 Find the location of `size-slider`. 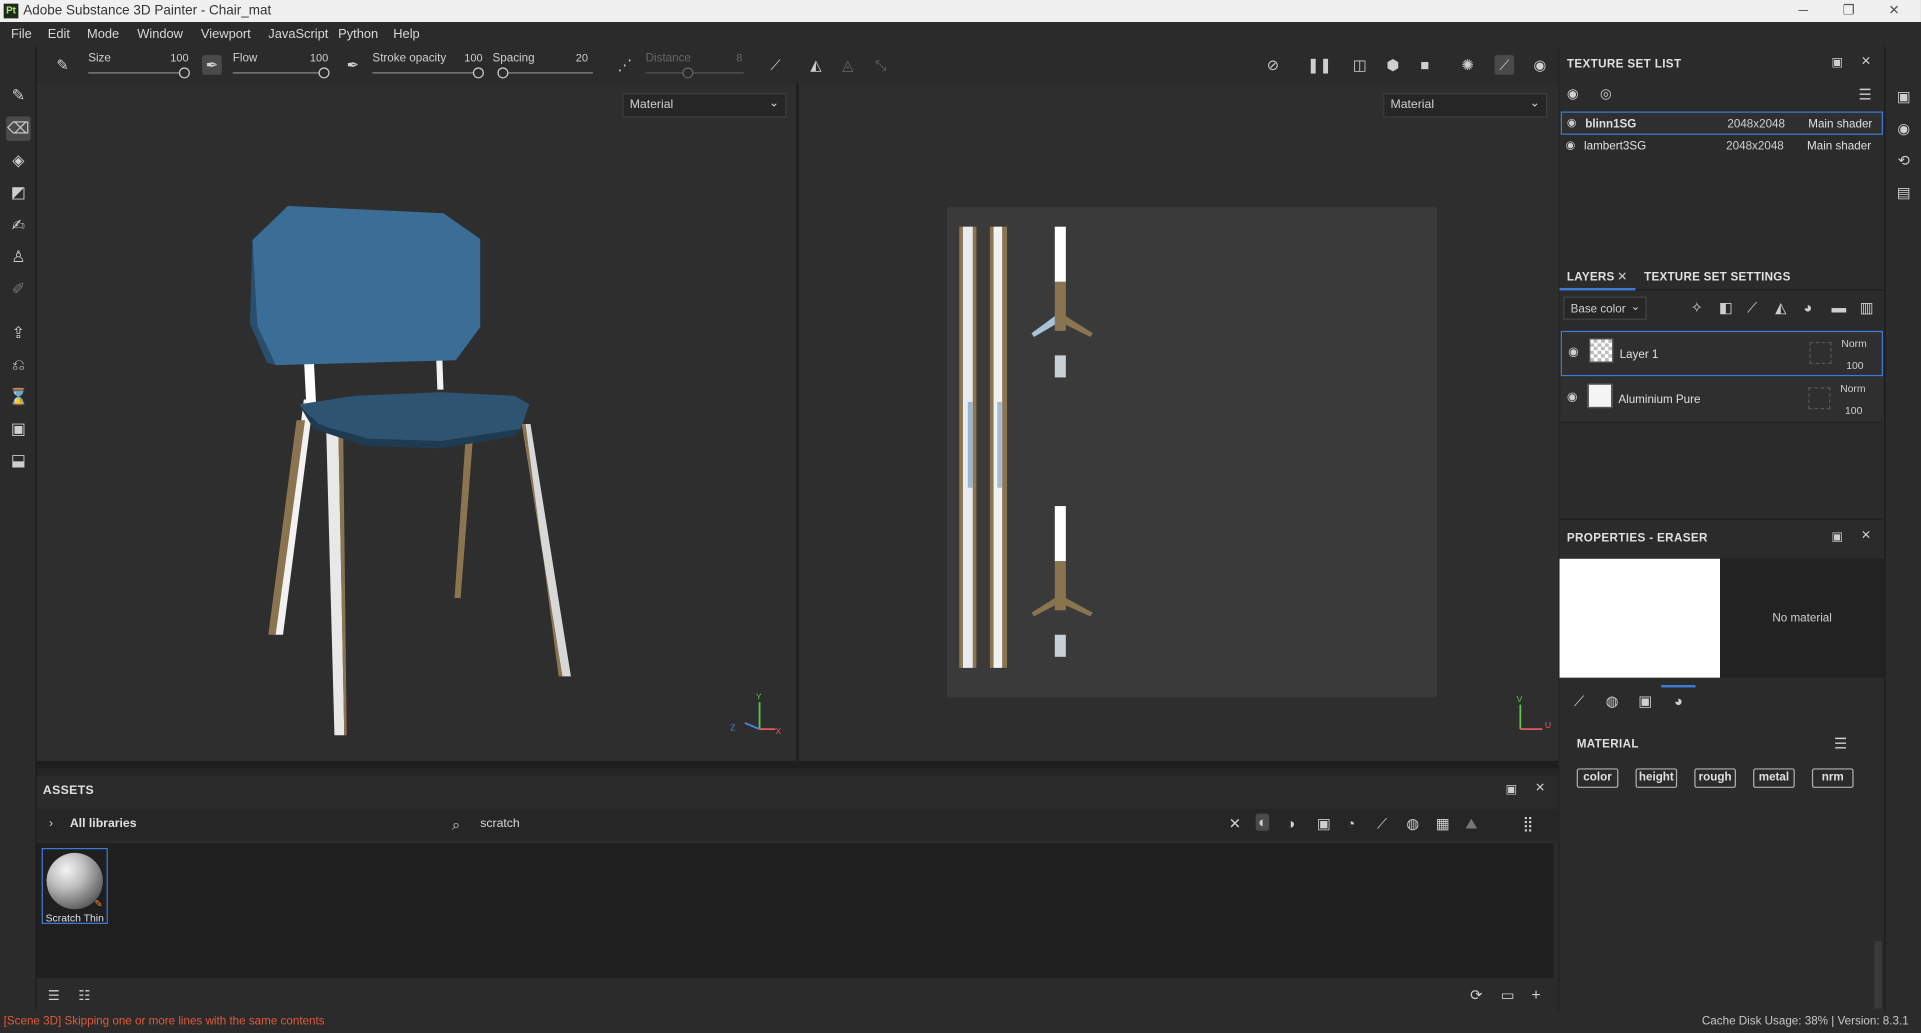

size-slider is located at coordinates (137, 73).